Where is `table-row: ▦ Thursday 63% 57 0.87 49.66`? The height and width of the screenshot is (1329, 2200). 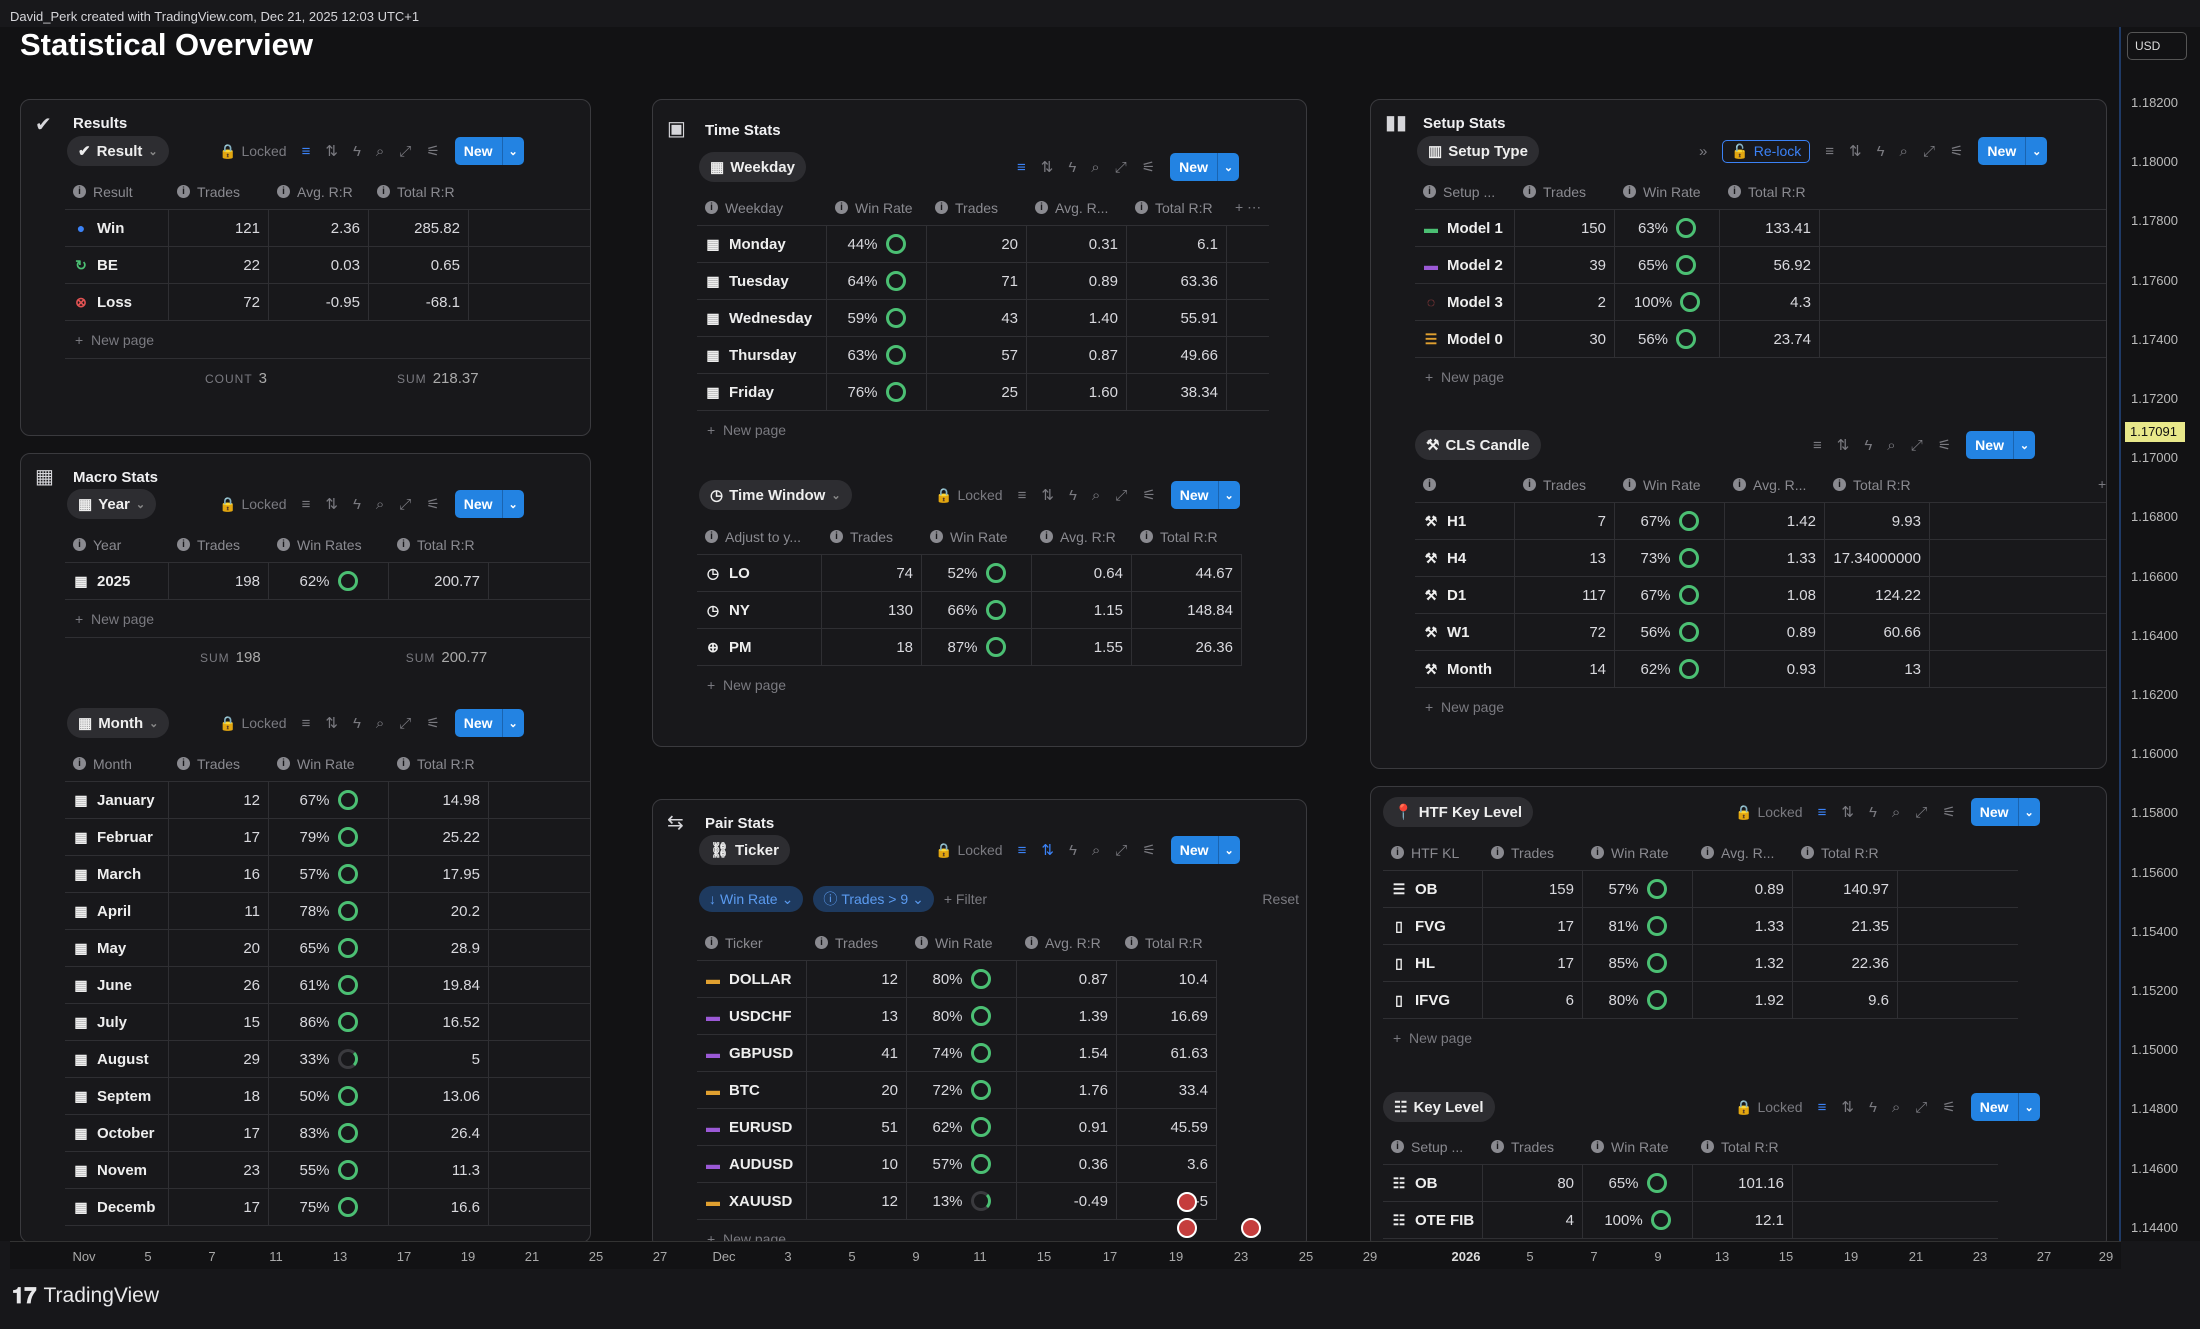 table-row: ▦ Thursday 63% 57 0.87 49.66 is located at coordinates (983, 355).